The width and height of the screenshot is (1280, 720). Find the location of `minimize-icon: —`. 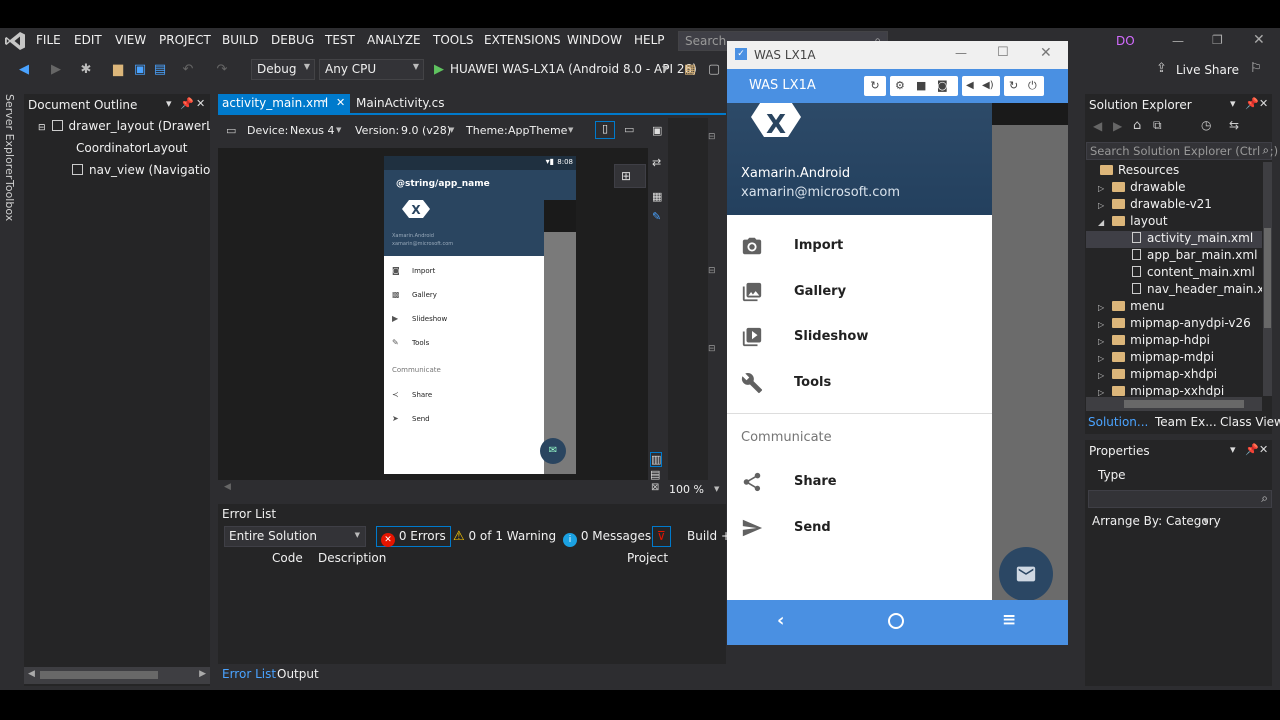

minimize-icon: — is located at coordinates (961, 53).